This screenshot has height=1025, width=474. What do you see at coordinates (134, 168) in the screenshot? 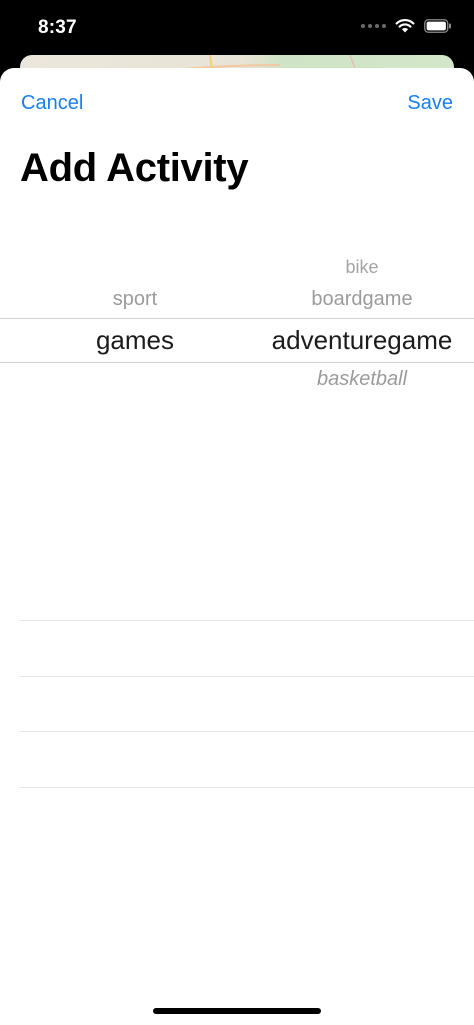
I see `page-title: Add Activity` at bounding box center [134, 168].